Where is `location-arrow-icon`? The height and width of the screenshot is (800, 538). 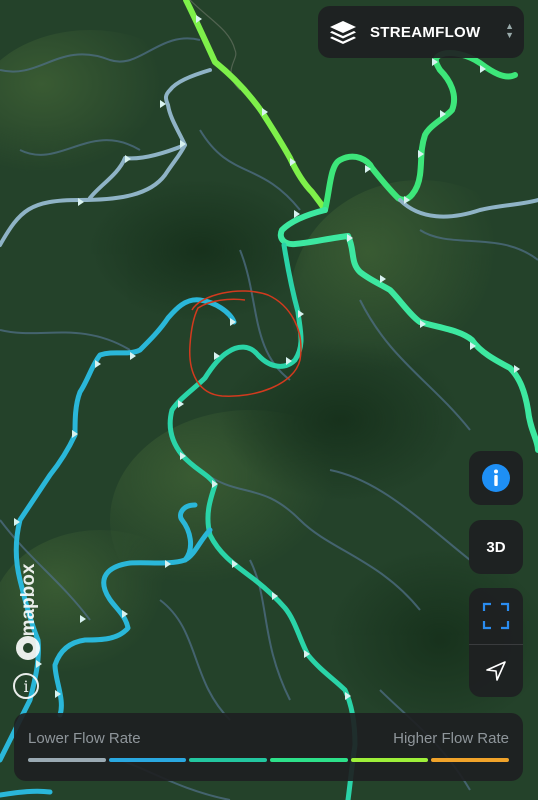 location-arrow-icon is located at coordinates (496, 671).